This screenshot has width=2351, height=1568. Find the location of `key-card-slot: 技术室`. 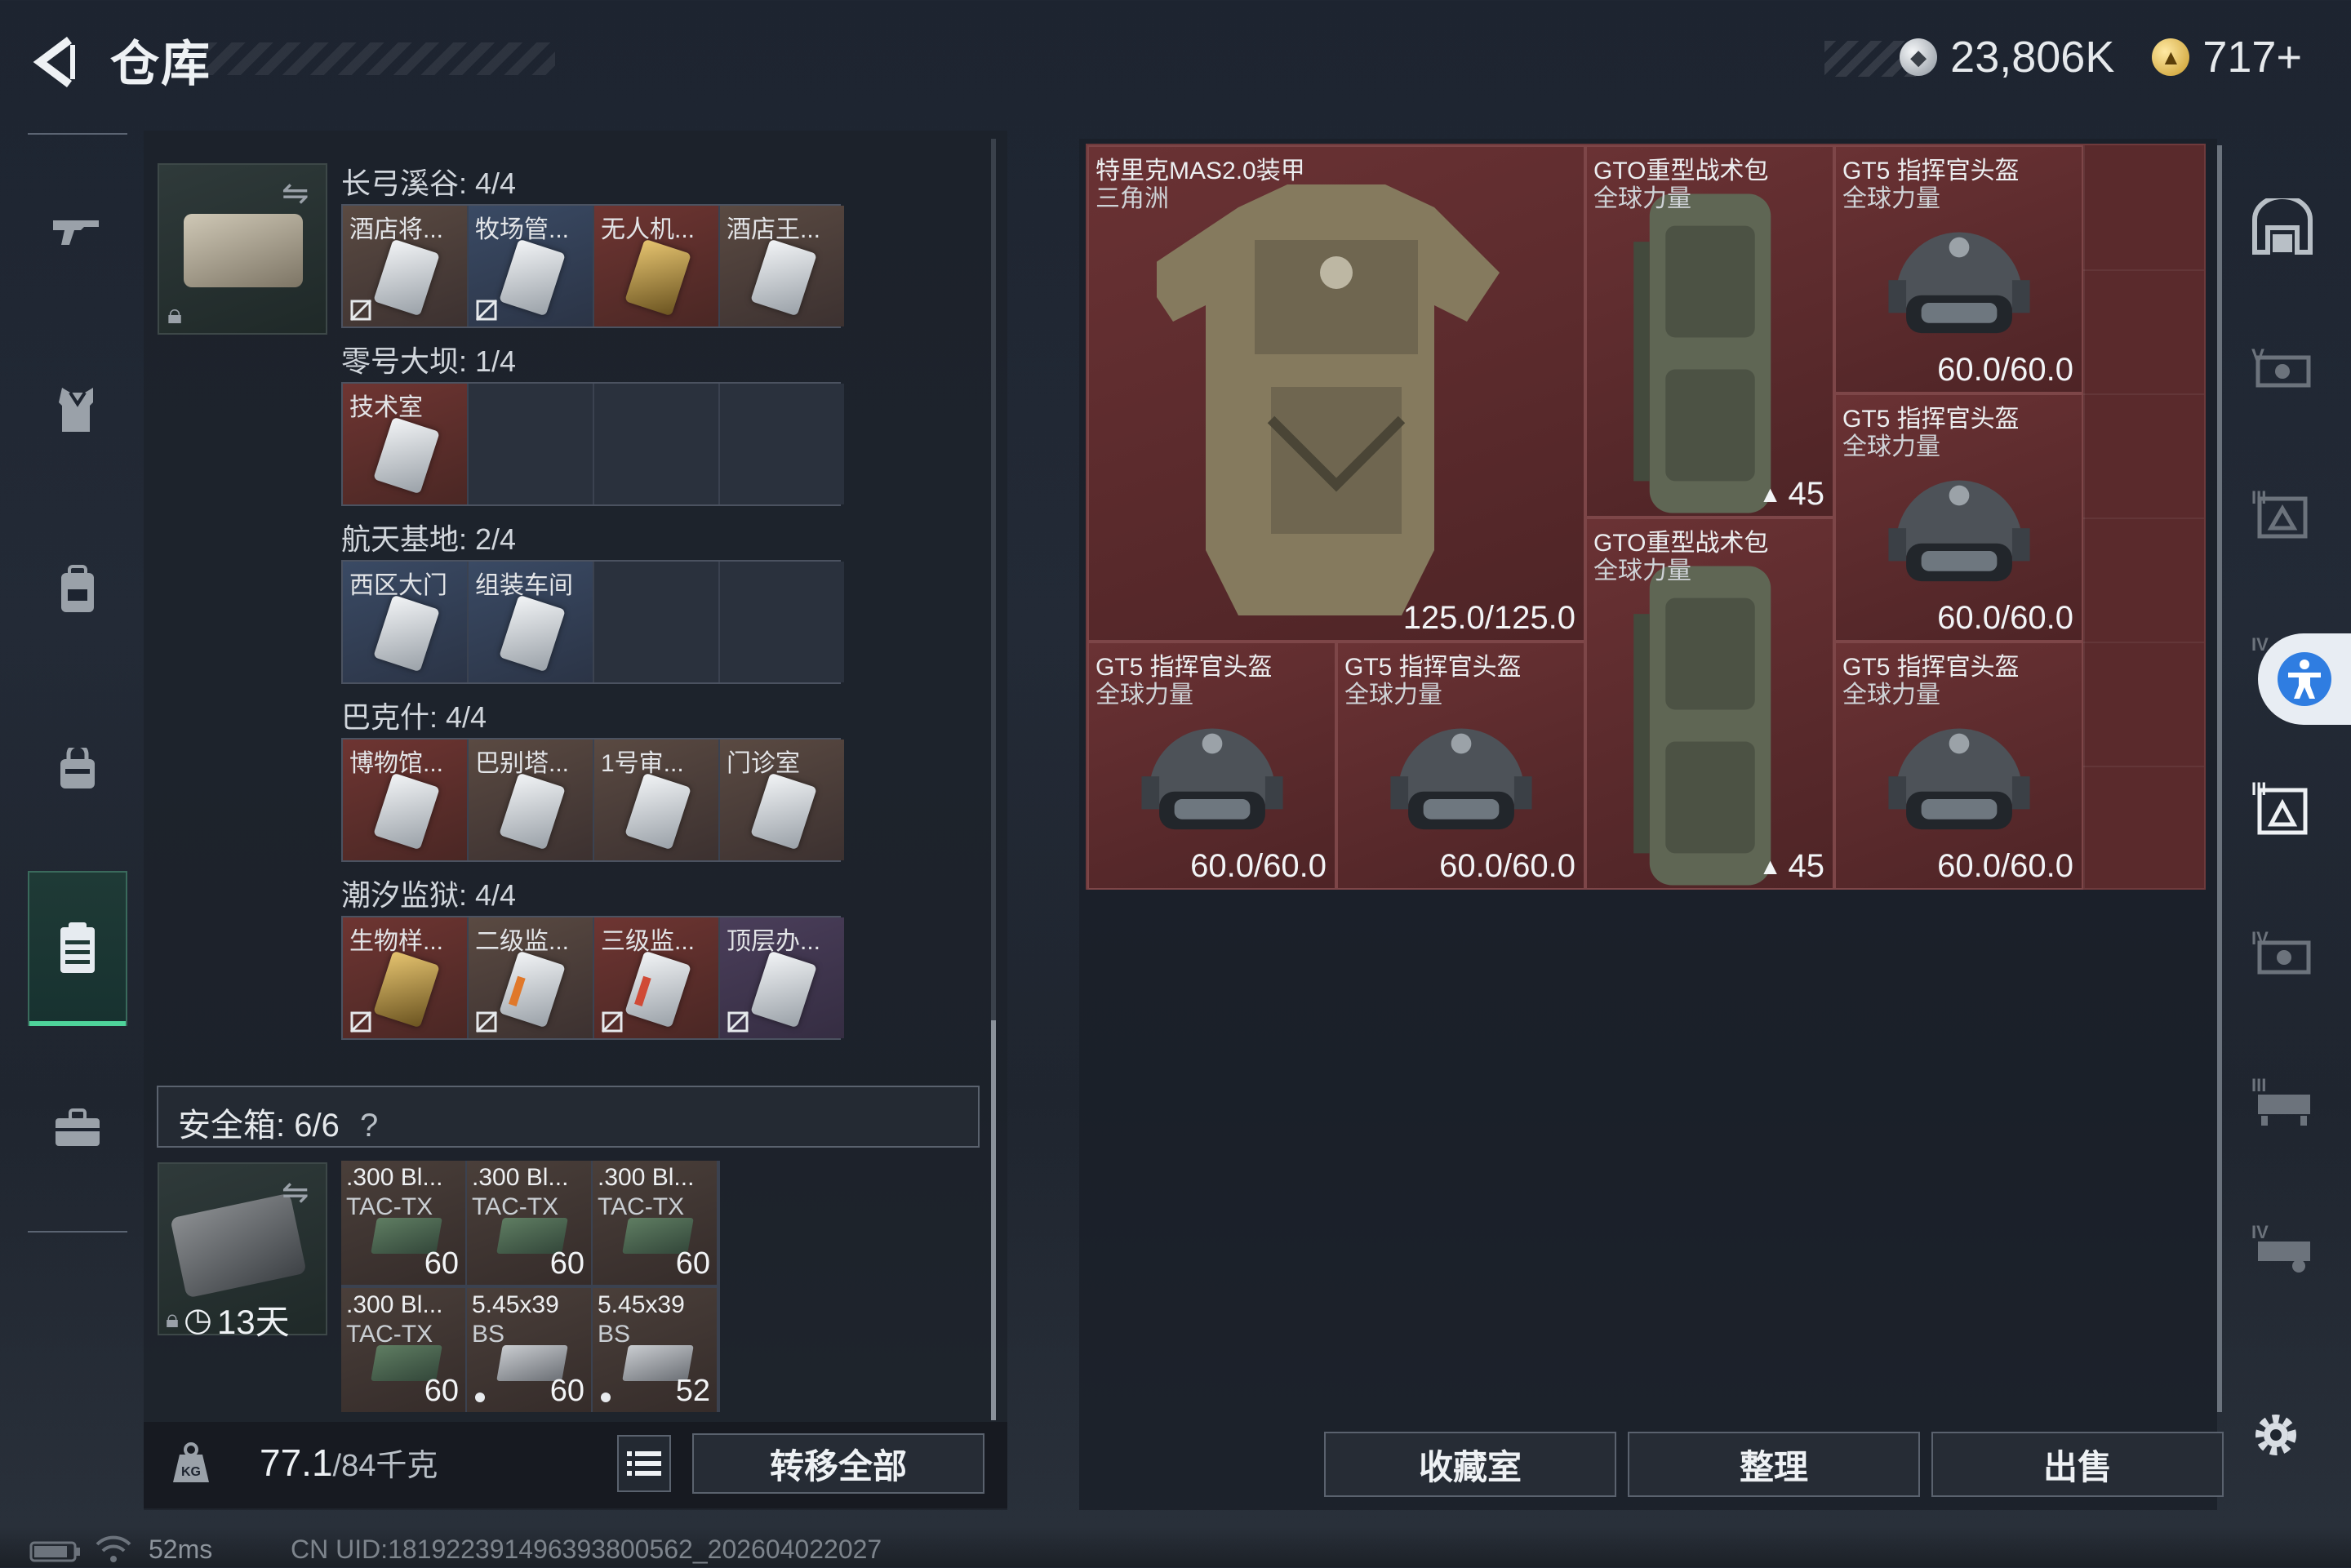

key-card-slot: 技术室 is located at coordinates (405, 444).